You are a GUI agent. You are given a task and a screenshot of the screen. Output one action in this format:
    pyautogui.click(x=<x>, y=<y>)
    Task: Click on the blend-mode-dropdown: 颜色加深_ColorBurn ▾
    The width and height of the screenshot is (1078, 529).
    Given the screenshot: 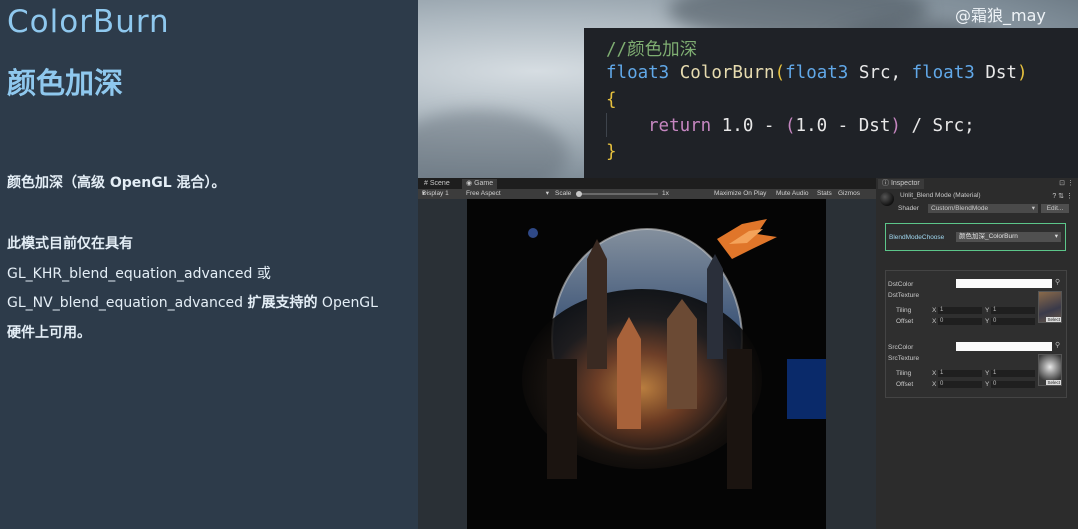 What is the action you would take?
    pyautogui.click(x=1008, y=237)
    